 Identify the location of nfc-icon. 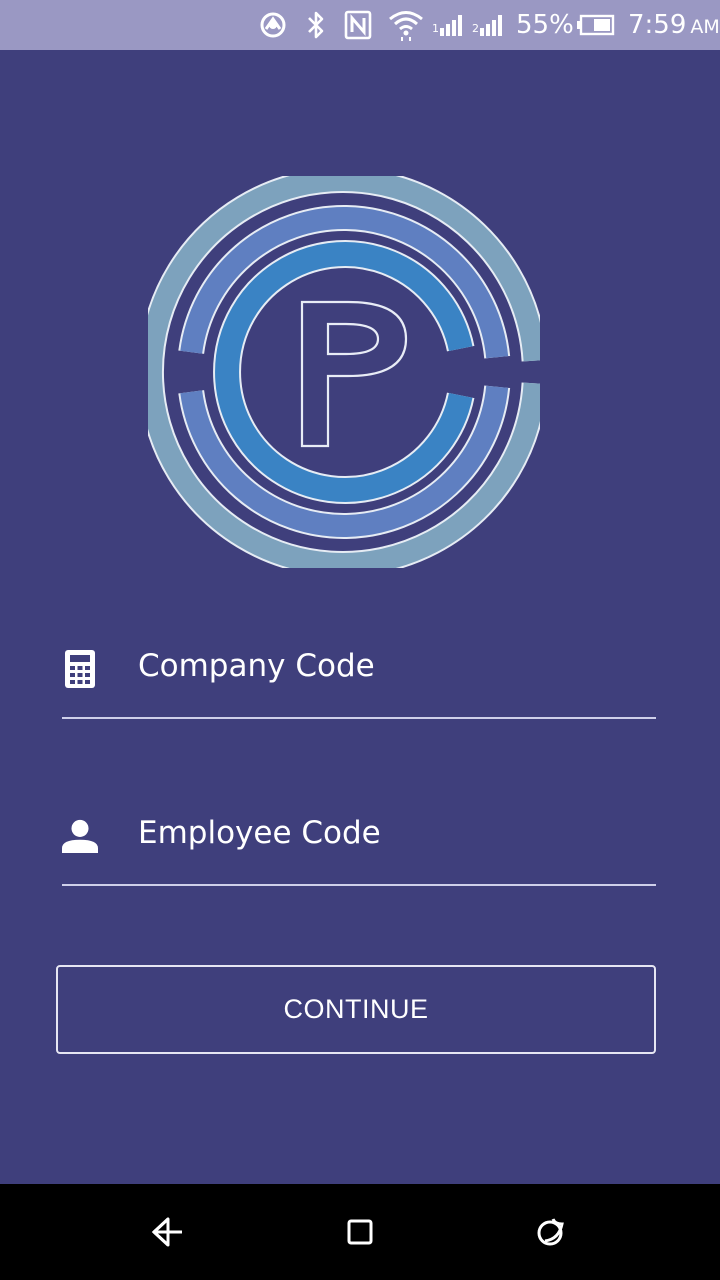
(358, 25).